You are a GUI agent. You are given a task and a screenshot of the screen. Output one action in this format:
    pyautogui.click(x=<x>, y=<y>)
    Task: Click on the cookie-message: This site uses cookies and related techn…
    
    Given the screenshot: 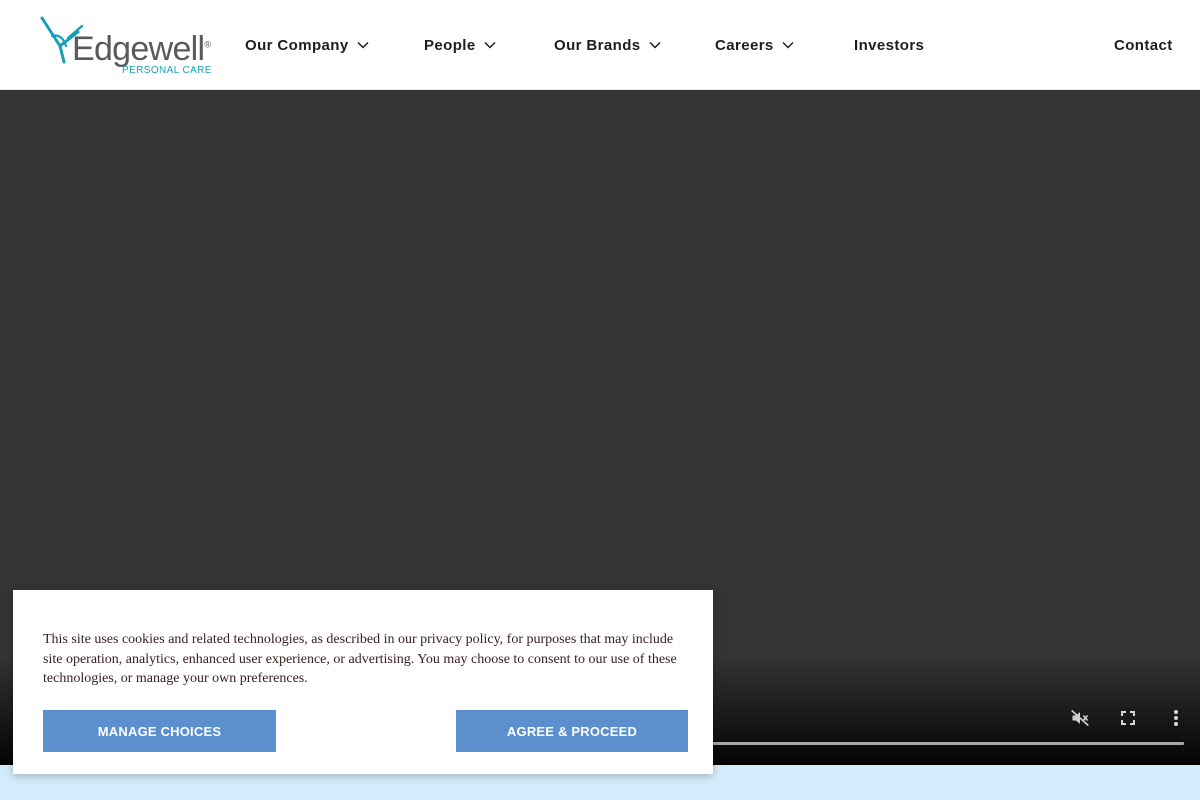 What is the action you would take?
    pyautogui.click(x=360, y=659)
    